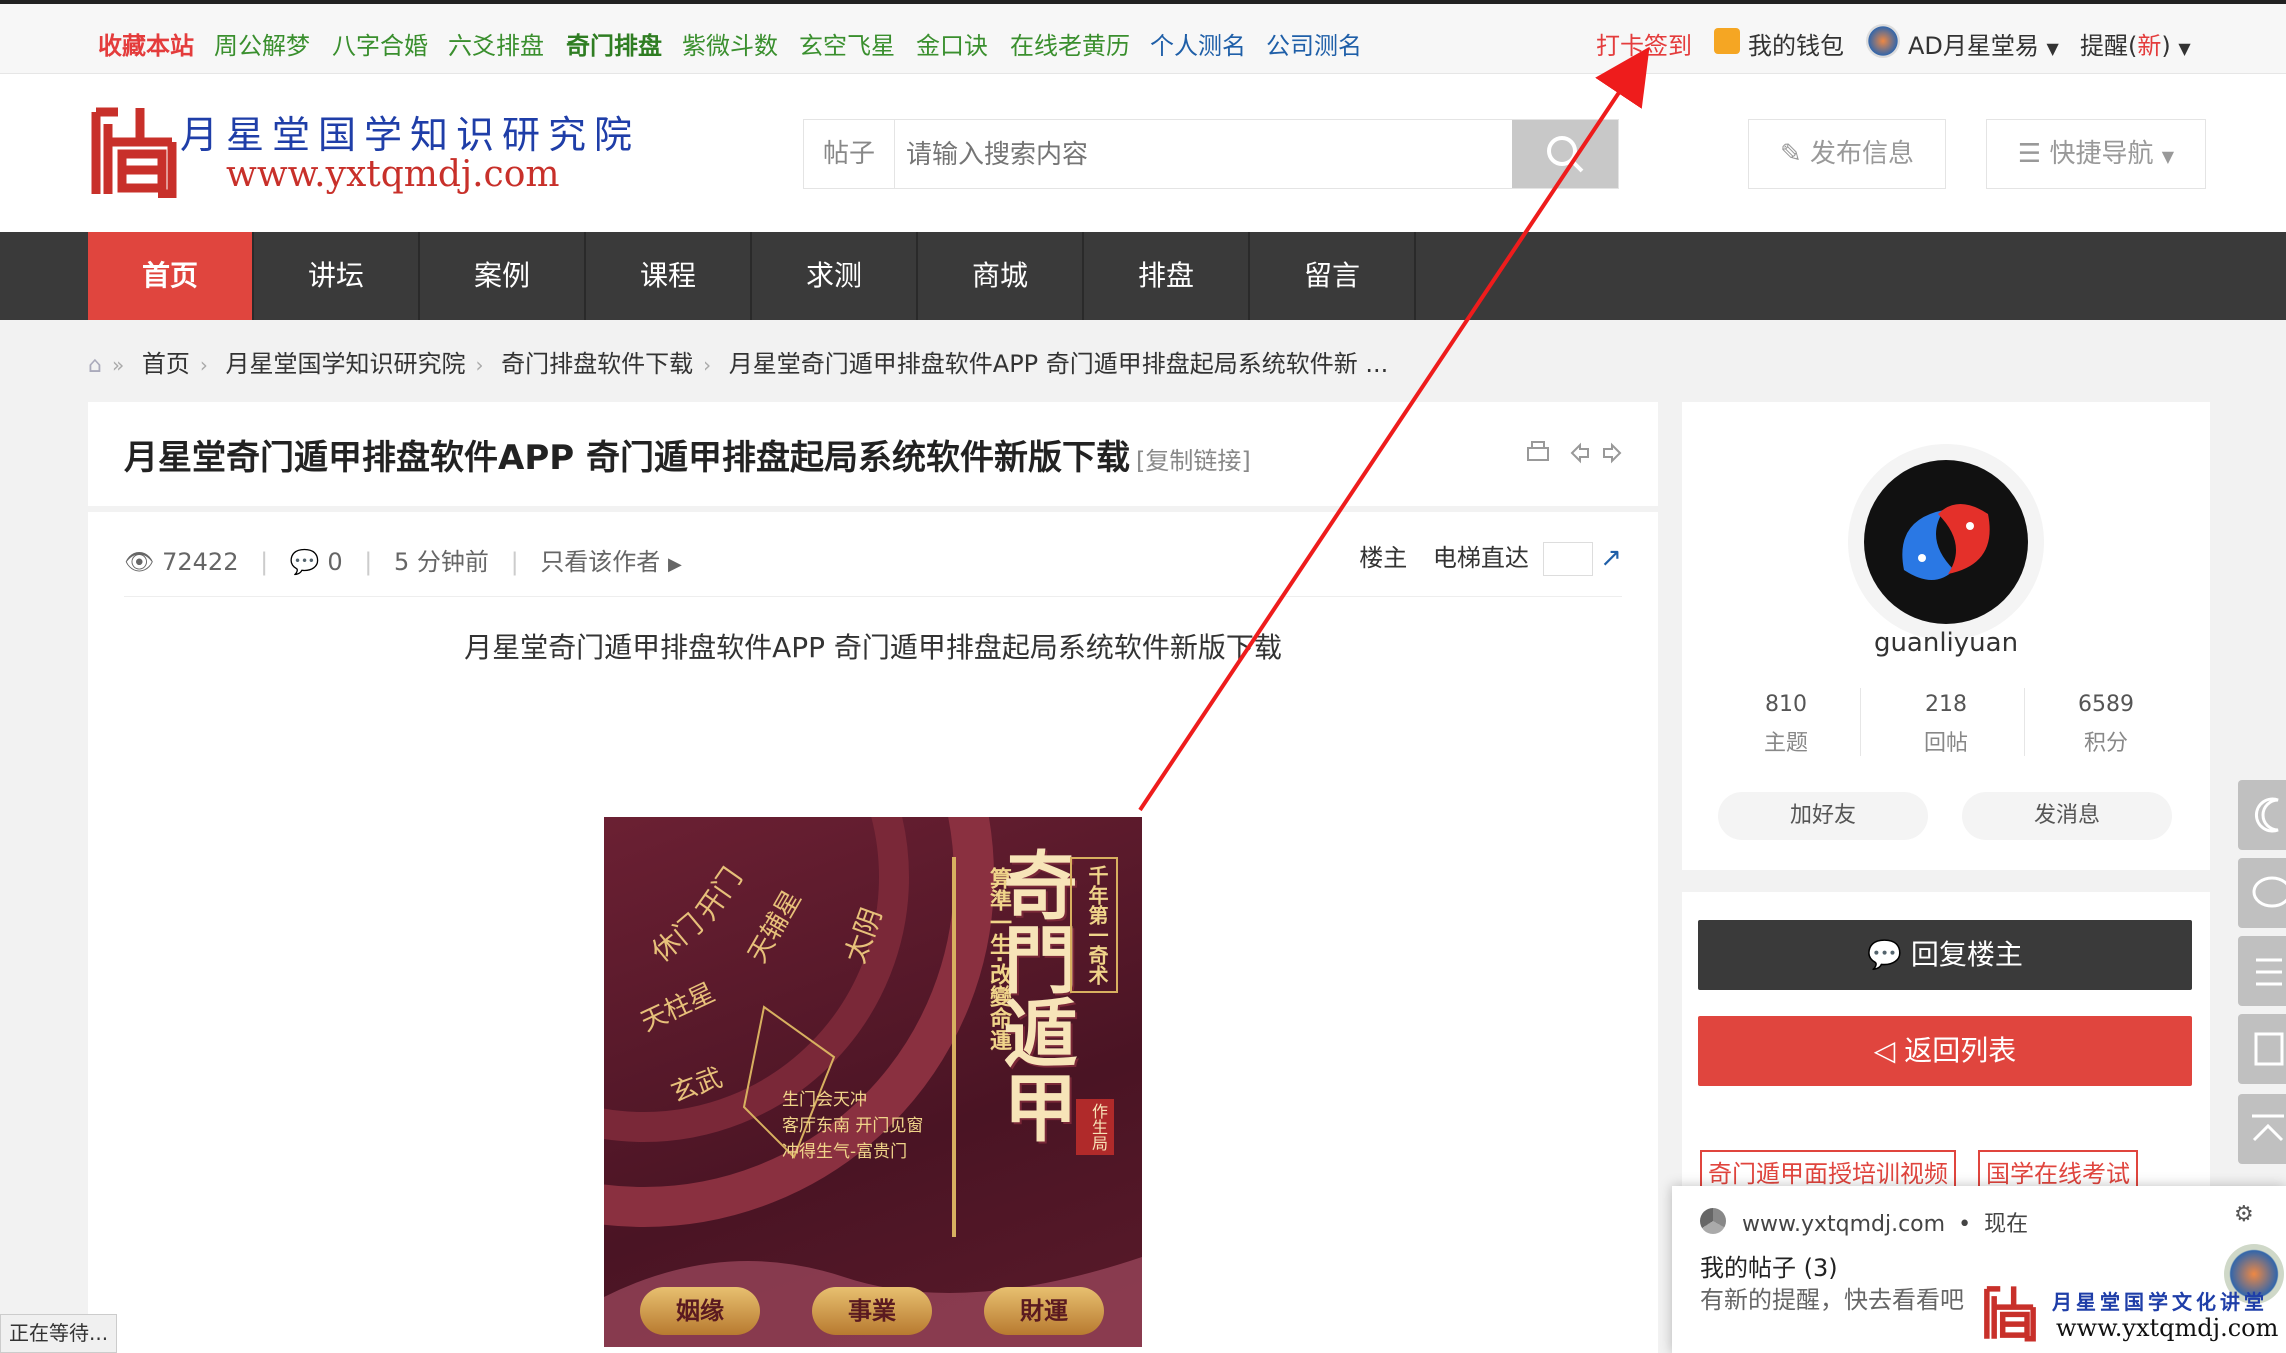 Image resolution: width=2286 pixels, height=1353 pixels. What do you see at coordinates (1001, 276) in the screenshot?
I see `nav-shop: 商城` at bounding box center [1001, 276].